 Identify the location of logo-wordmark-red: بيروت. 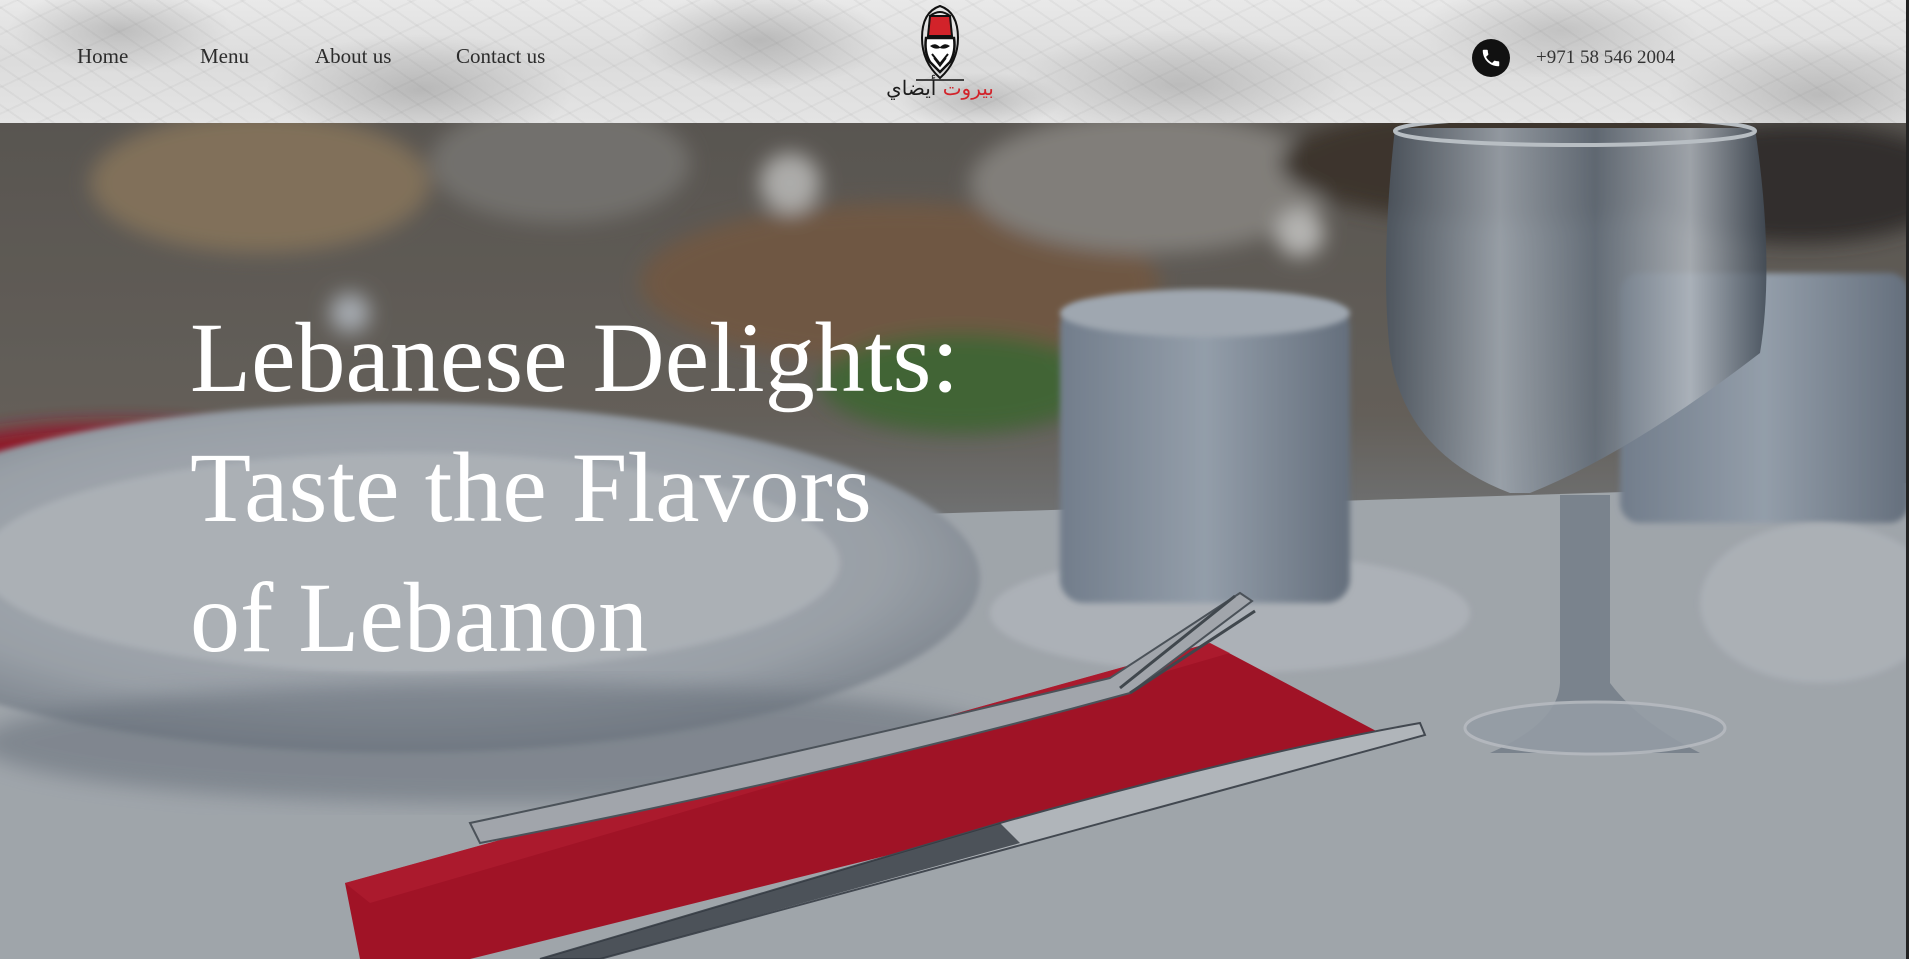
(968, 88).